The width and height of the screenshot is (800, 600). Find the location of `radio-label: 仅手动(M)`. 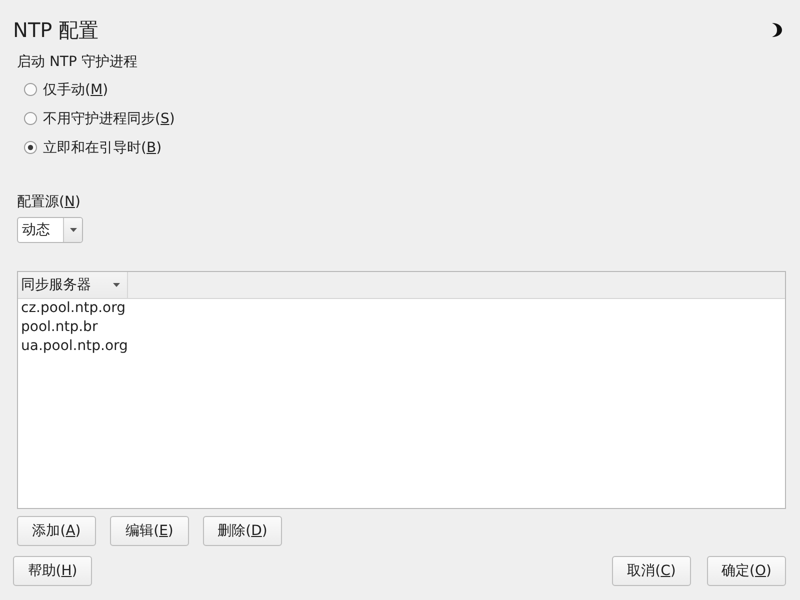

radio-label: 仅手动(M) is located at coordinates (75, 89).